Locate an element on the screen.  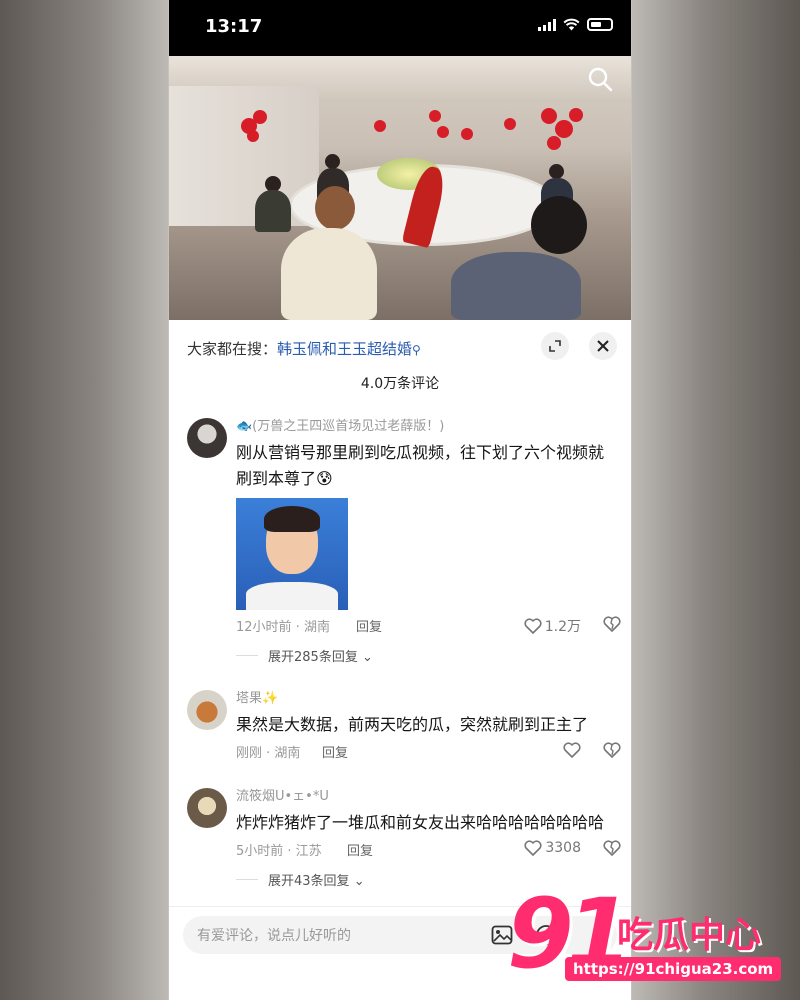
comment-meta: 刚刚 · 湖南 回复 is located at coordinates (428, 752).